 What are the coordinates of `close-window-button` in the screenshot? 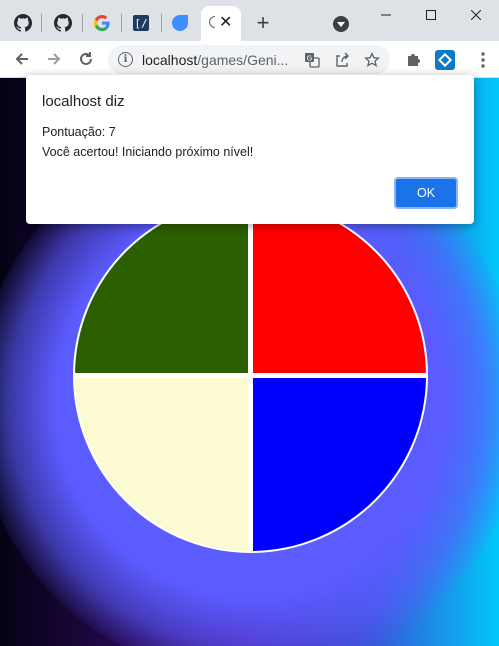 It's located at (476, 15).